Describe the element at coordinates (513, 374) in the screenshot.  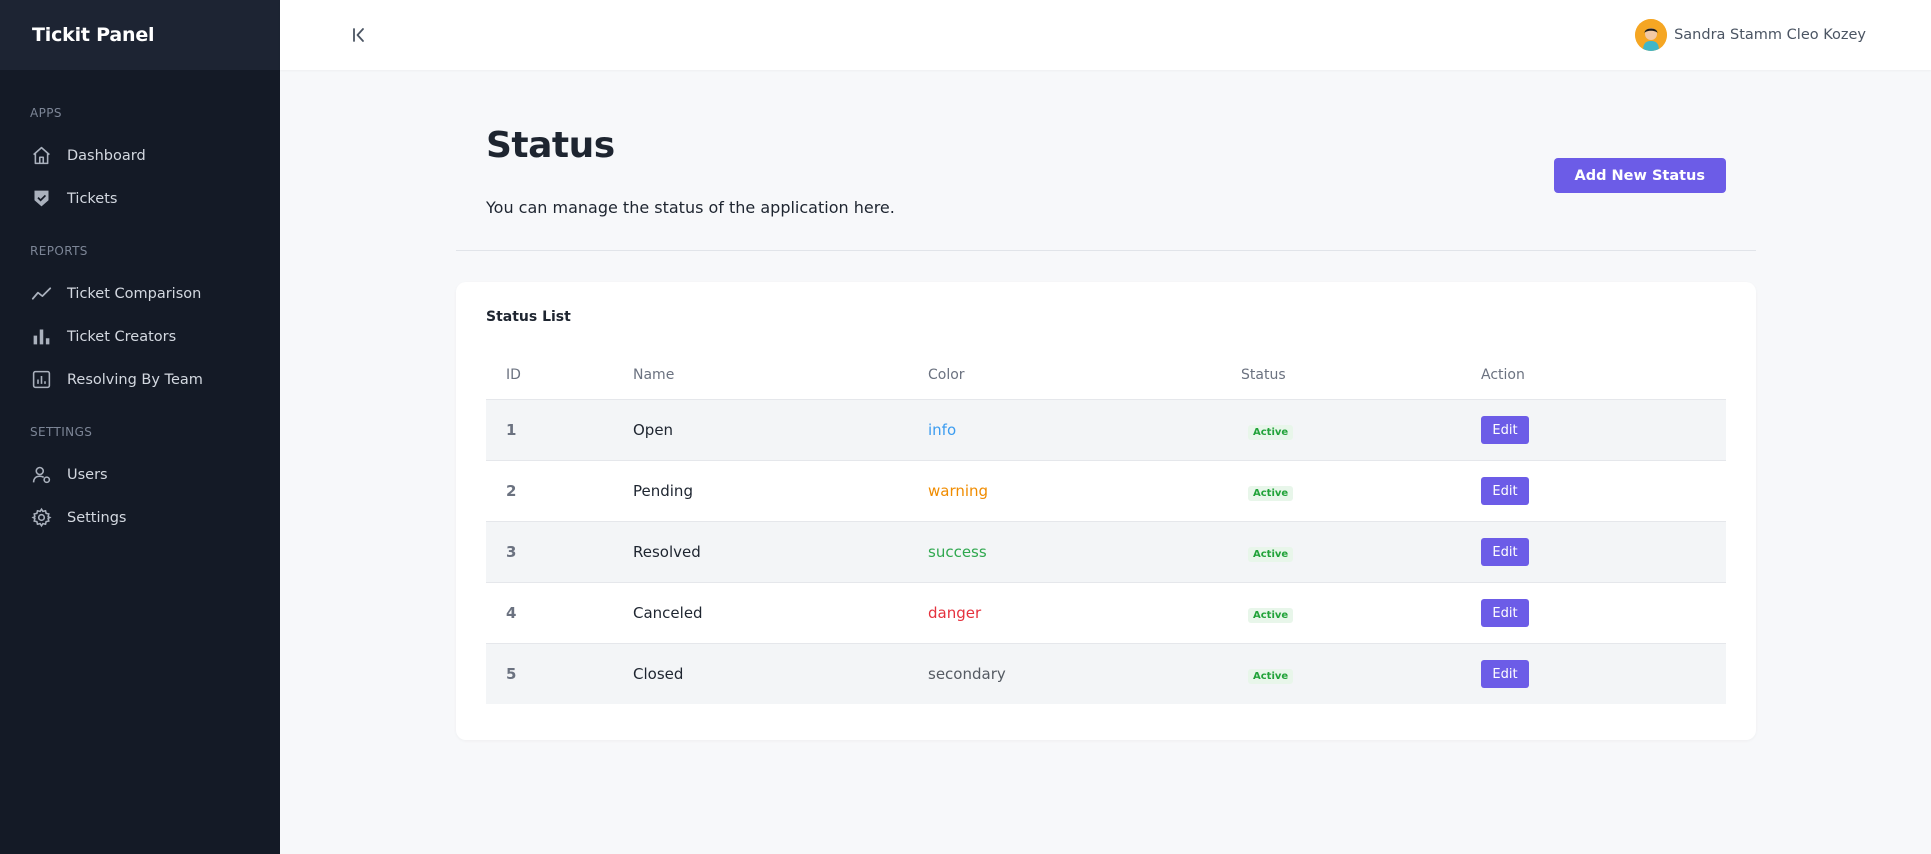
I see `column-header-id: ID` at that location.